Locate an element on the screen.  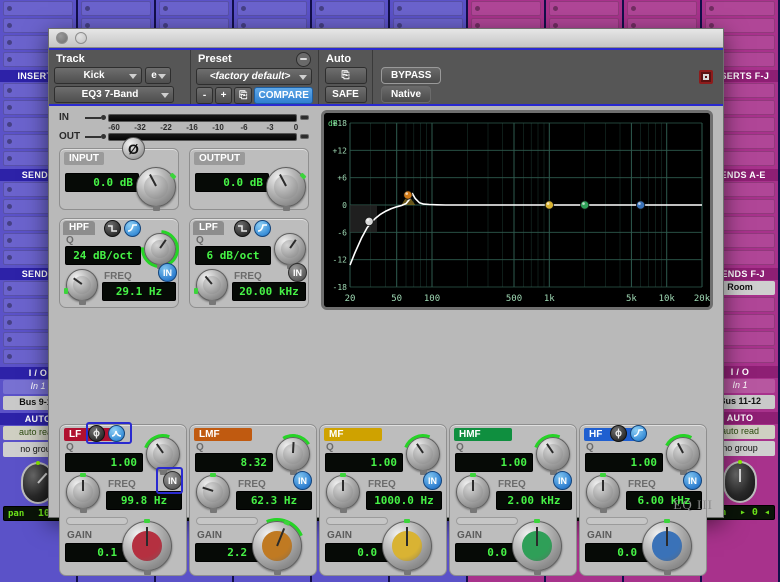
hmf-freq-label: FREQ is located at coordinates (512, 484).